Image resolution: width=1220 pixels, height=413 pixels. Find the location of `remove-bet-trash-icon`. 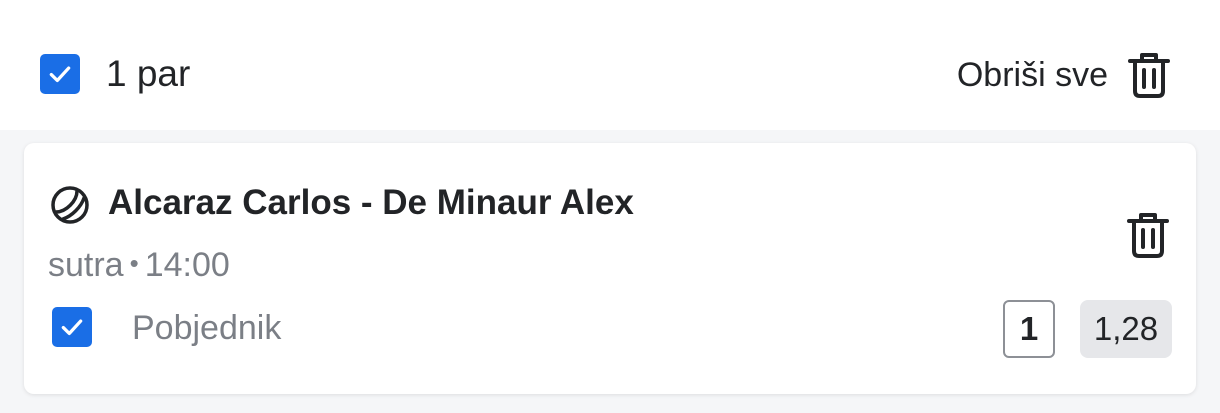

remove-bet-trash-icon is located at coordinates (1148, 235).